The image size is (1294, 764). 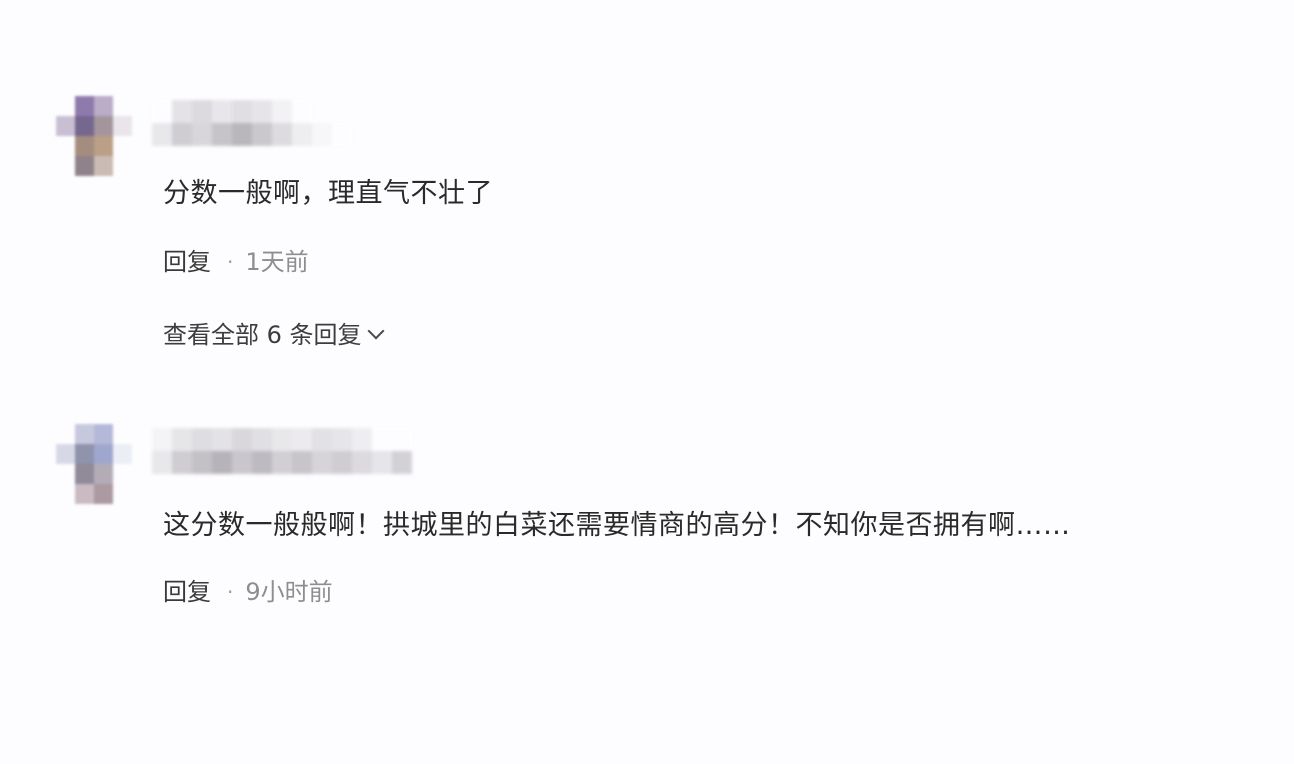 I want to click on comment-meta: 回复 · 9小时前, so click(x=248, y=592).